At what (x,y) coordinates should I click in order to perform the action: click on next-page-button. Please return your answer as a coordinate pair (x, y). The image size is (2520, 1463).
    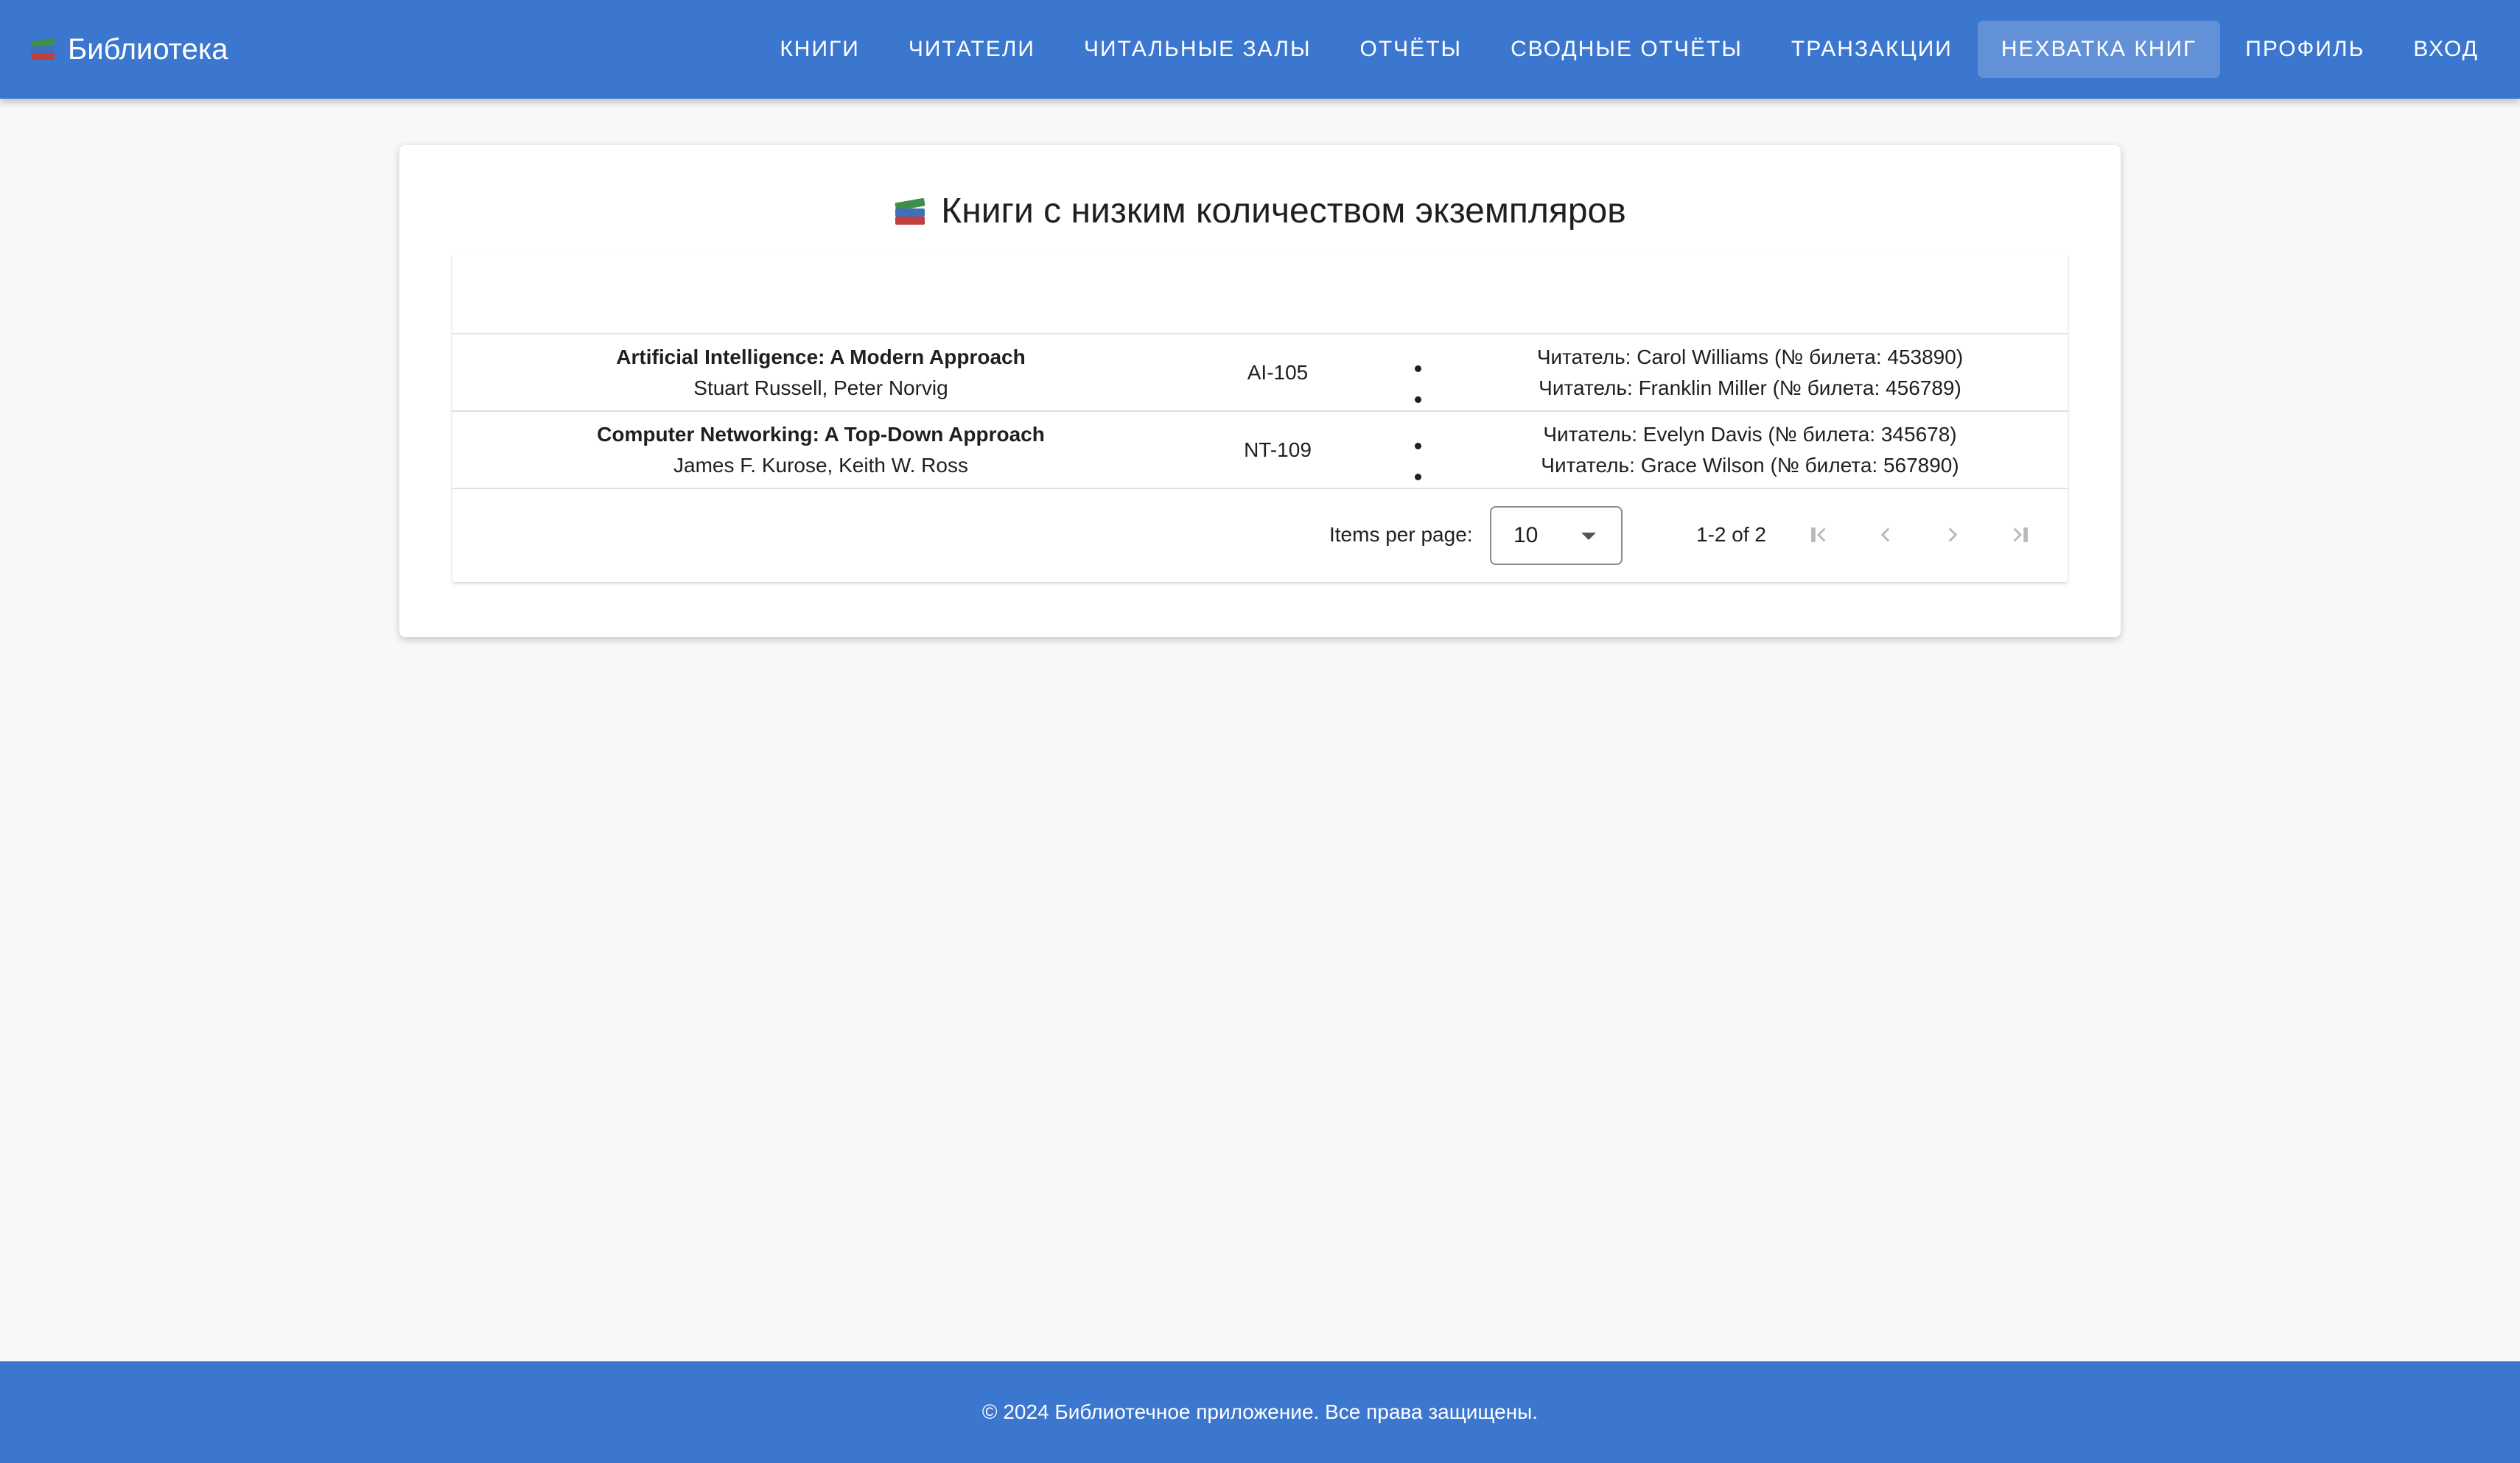
    Looking at the image, I should click on (1953, 534).